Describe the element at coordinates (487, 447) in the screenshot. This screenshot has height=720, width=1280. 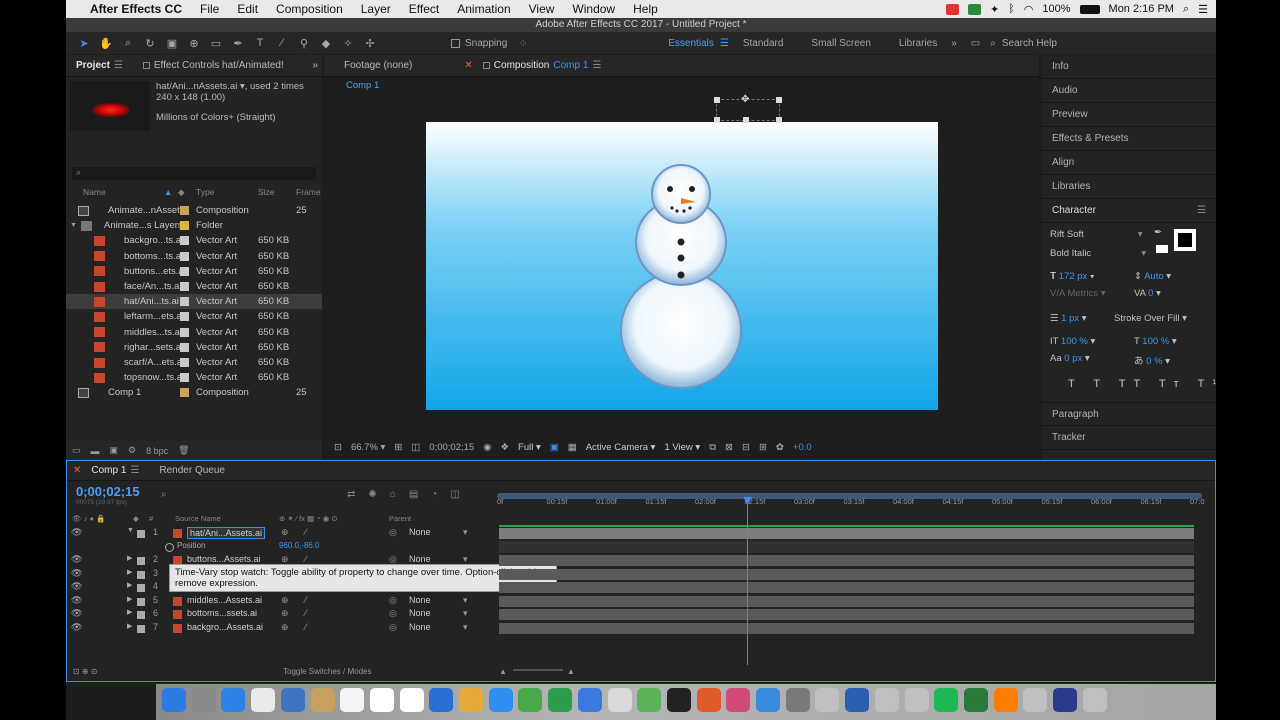
I see `snapshot-icon: ◉` at that location.